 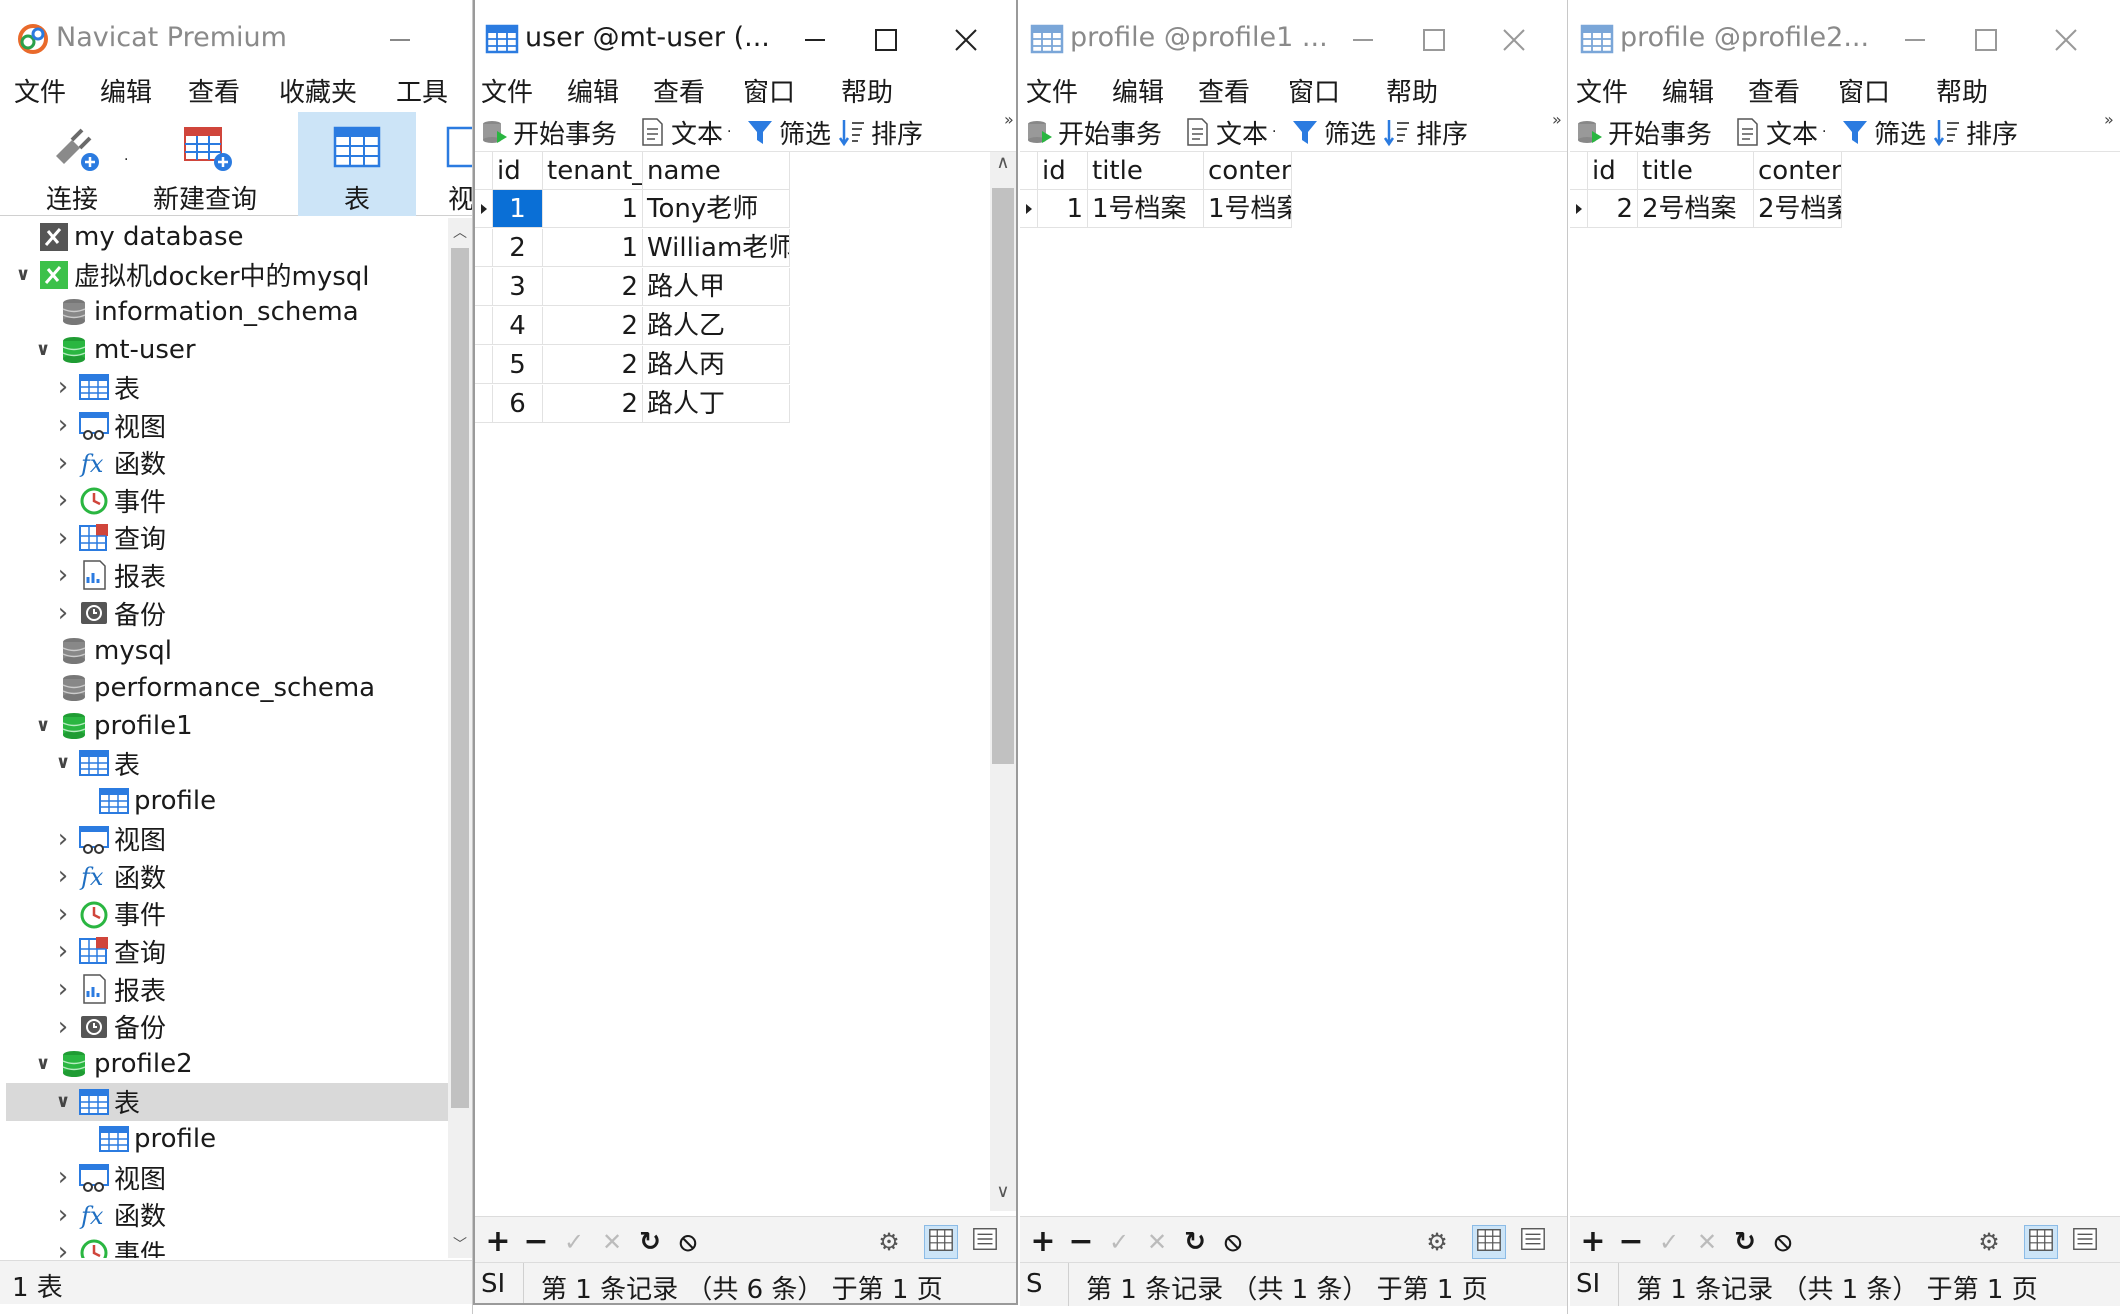 I want to click on settings-gear-icon: ⚙, so click(x=1437, y=1242).